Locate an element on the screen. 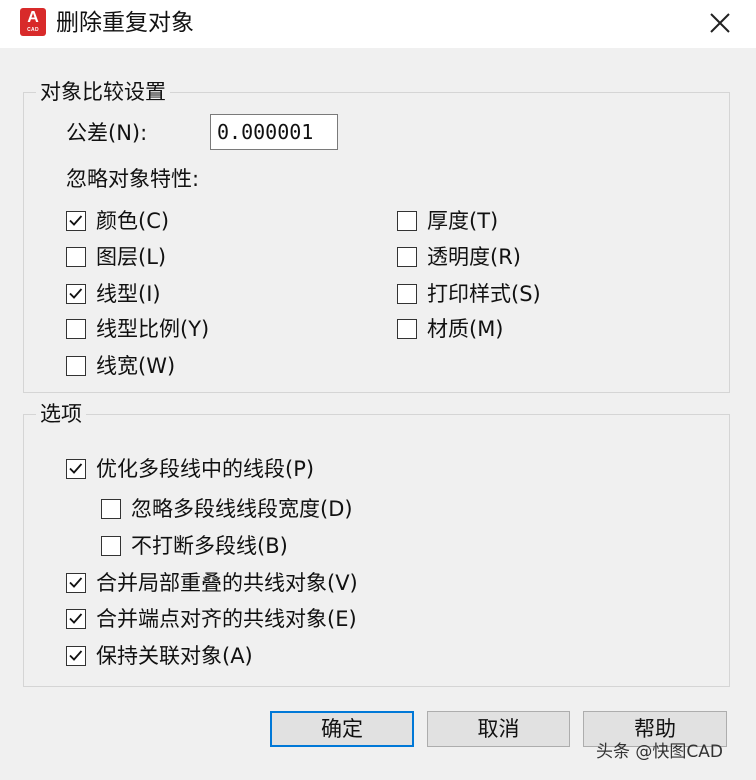  window-title: 删除重复对象 is located at coordinates (125, 23).